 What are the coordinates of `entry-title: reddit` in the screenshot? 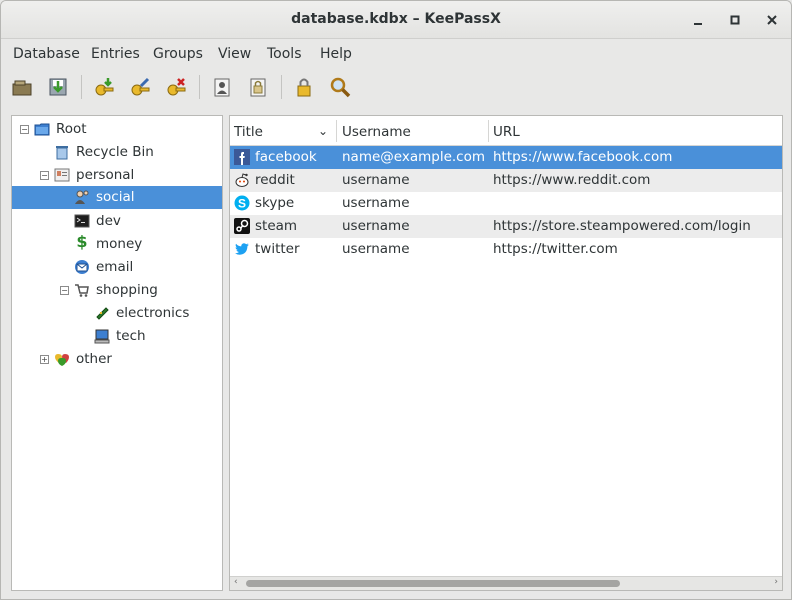 It's located at (275, 180).